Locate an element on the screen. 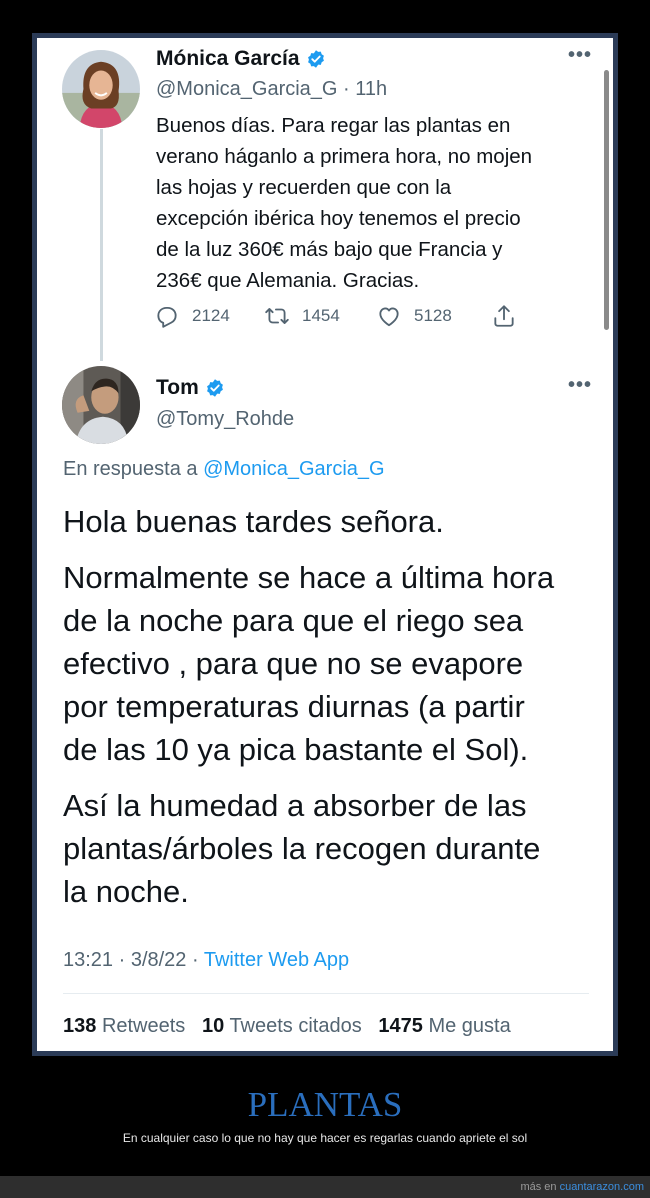  handle-monica: @Monica_Garcia_G · 11h is located at coordinates (271, 89).